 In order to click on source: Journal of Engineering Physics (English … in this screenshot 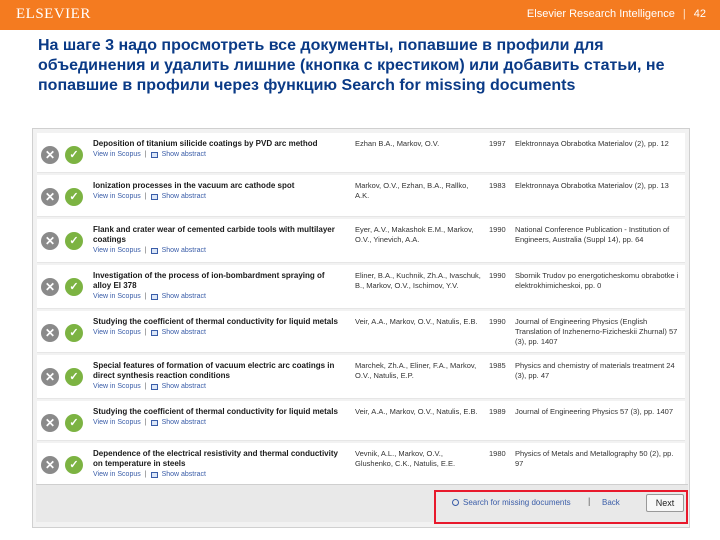, I will do `click(596, 331)`.